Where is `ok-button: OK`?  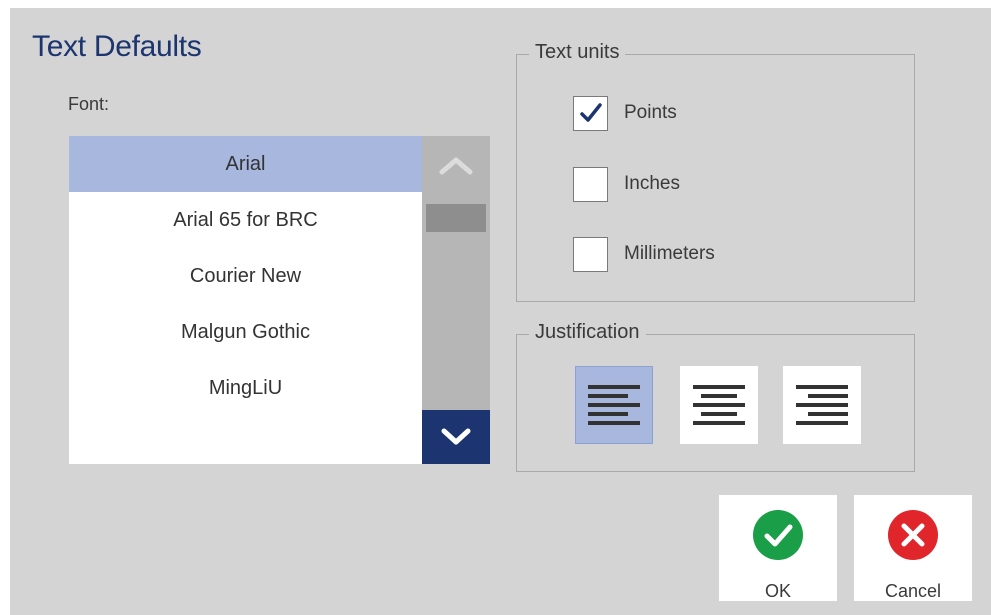 ok-button: OK is located at coordinates (778, 548).